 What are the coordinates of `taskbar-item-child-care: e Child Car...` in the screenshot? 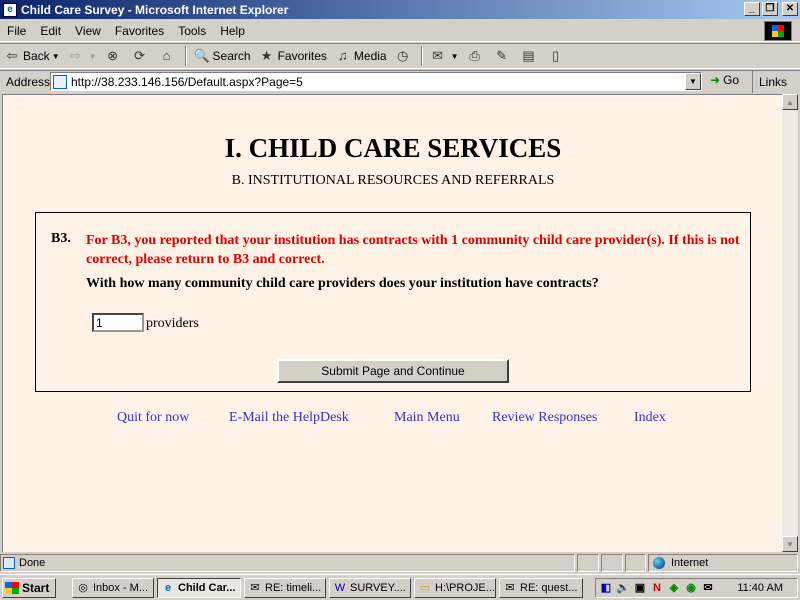 It's located at (199, 588).